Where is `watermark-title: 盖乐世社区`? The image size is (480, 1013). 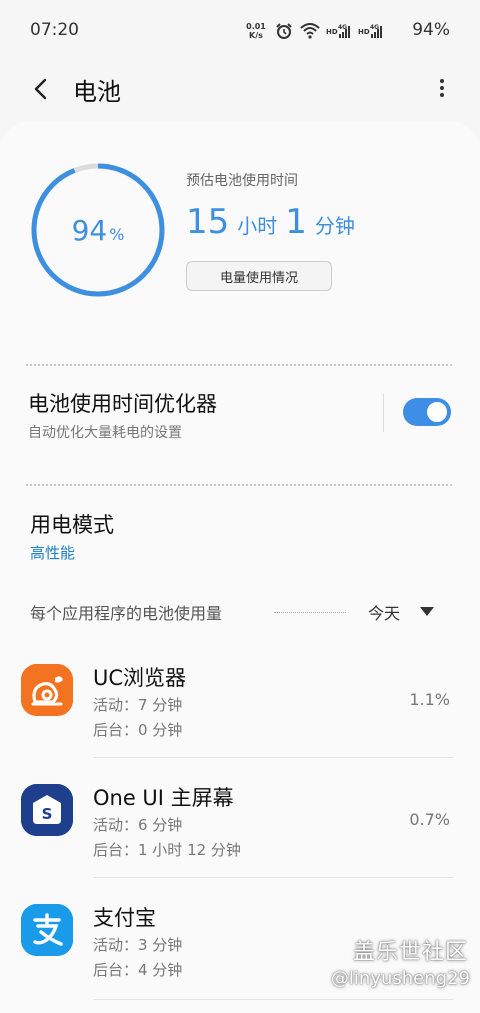
watermark-title: 盖乐世社区 is located at coordinates (410, 952).